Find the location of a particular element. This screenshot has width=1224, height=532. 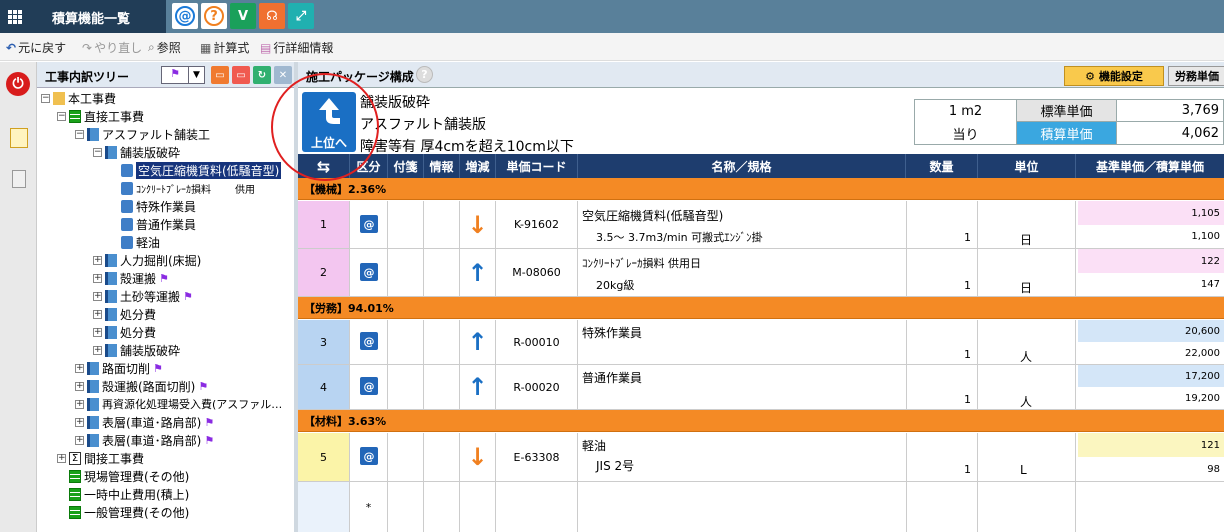

tree-item: 一般管理費(その他) is located at coordinates (129, 512).